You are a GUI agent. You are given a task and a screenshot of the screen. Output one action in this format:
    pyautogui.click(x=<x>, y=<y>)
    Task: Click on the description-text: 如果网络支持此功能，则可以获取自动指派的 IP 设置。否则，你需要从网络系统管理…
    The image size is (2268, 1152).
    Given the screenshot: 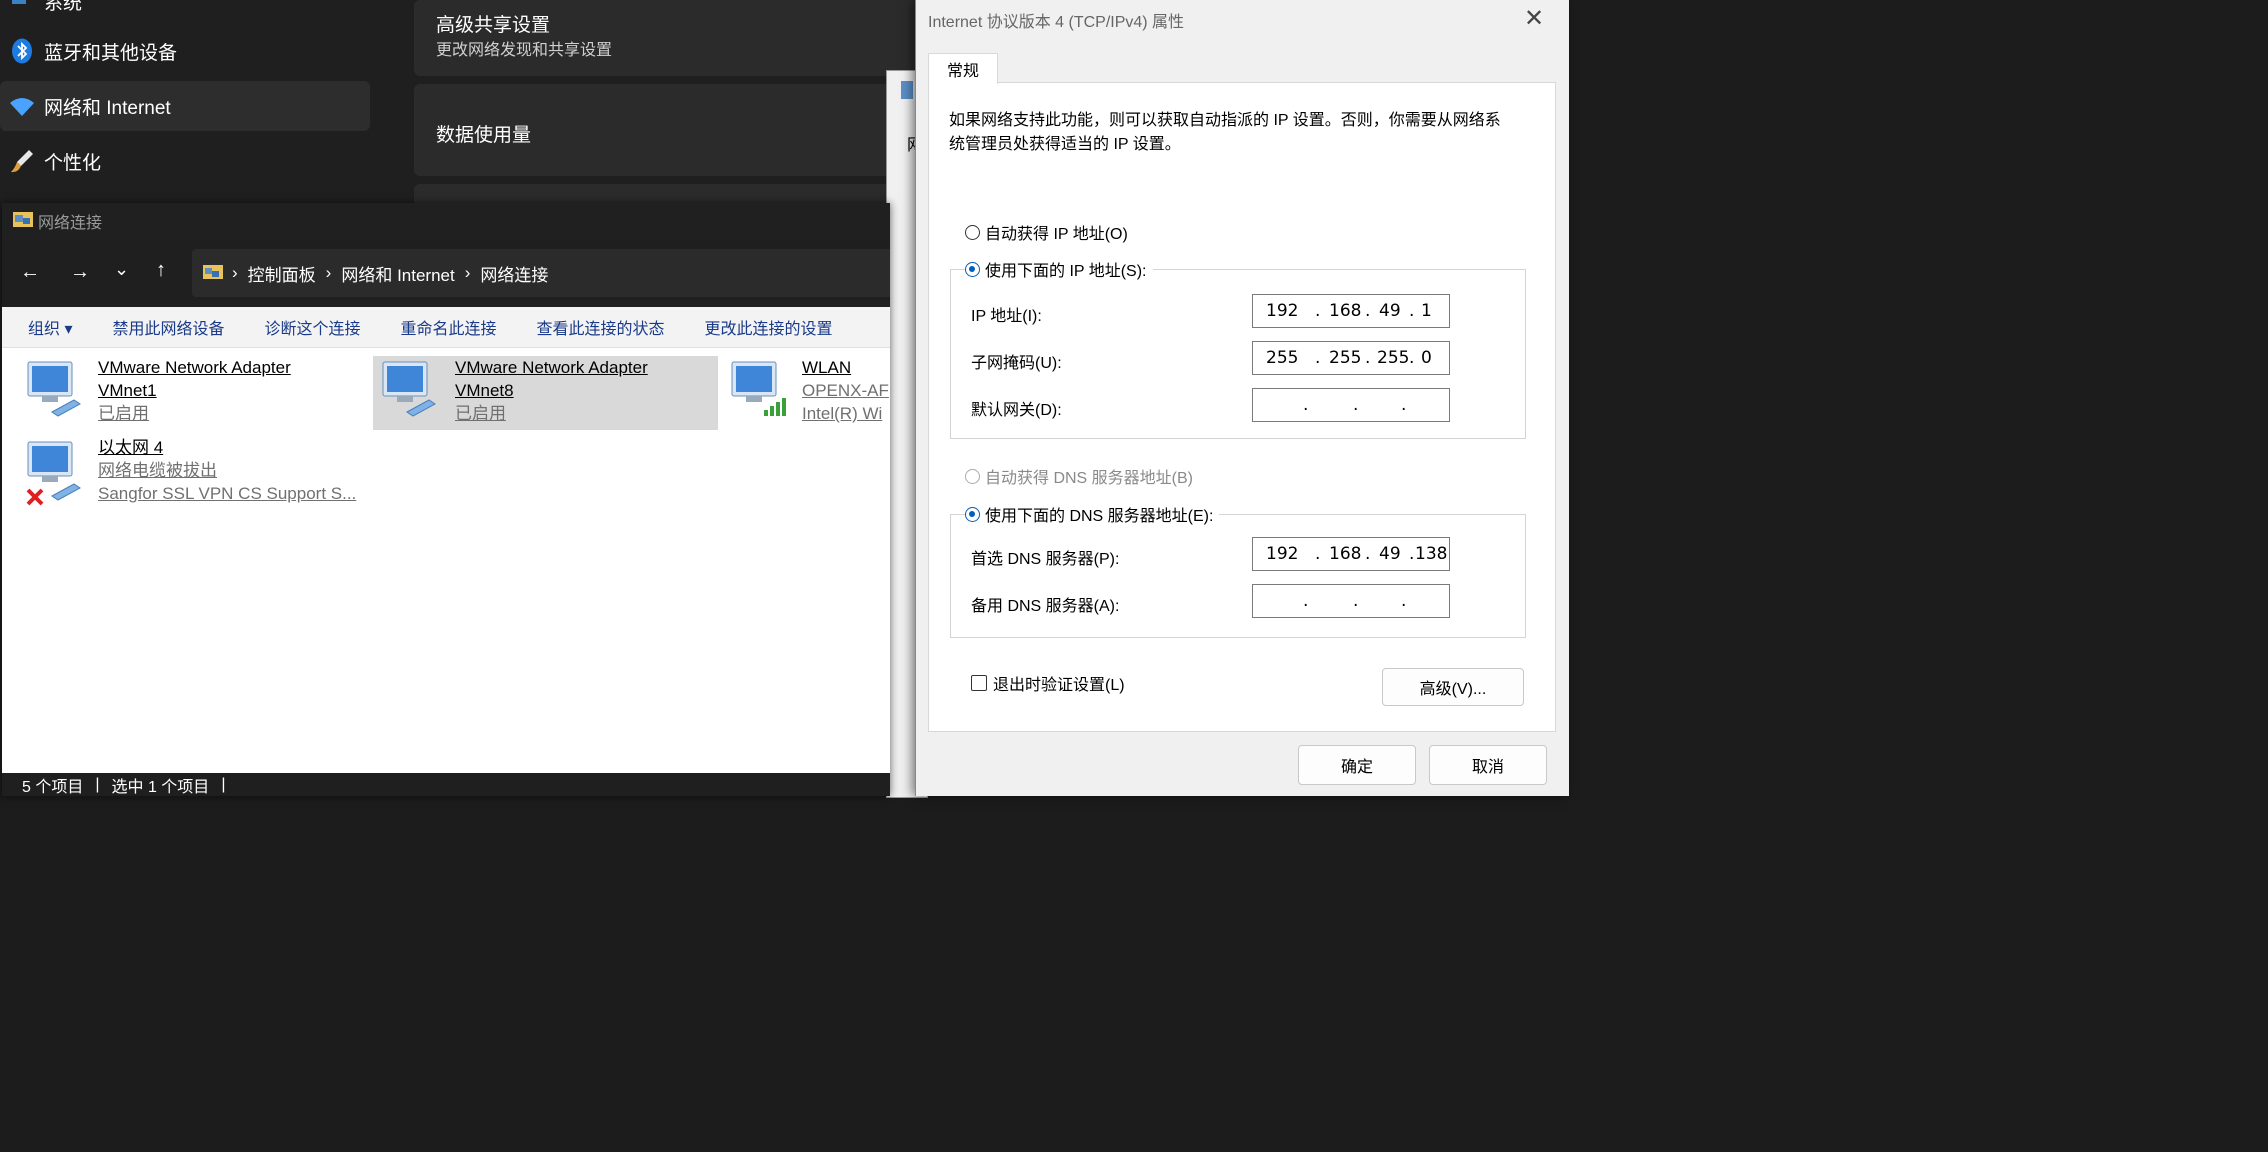 What is the action you would take?
    pyautogui.click(x=1225, y=132)
    